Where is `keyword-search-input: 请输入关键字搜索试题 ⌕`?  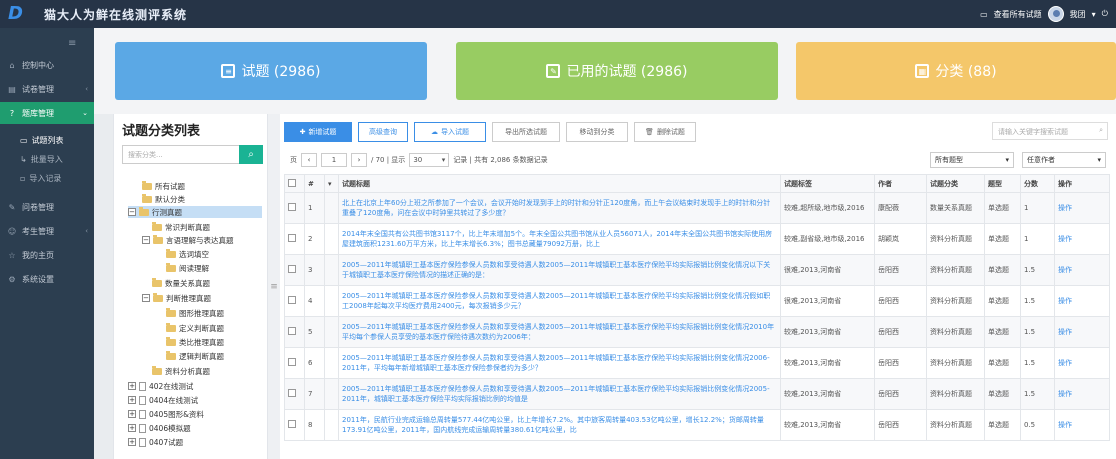 keyword-search-input: 请输入关键字搜索试题 ⌕ is located at coordinates (1050, 131).